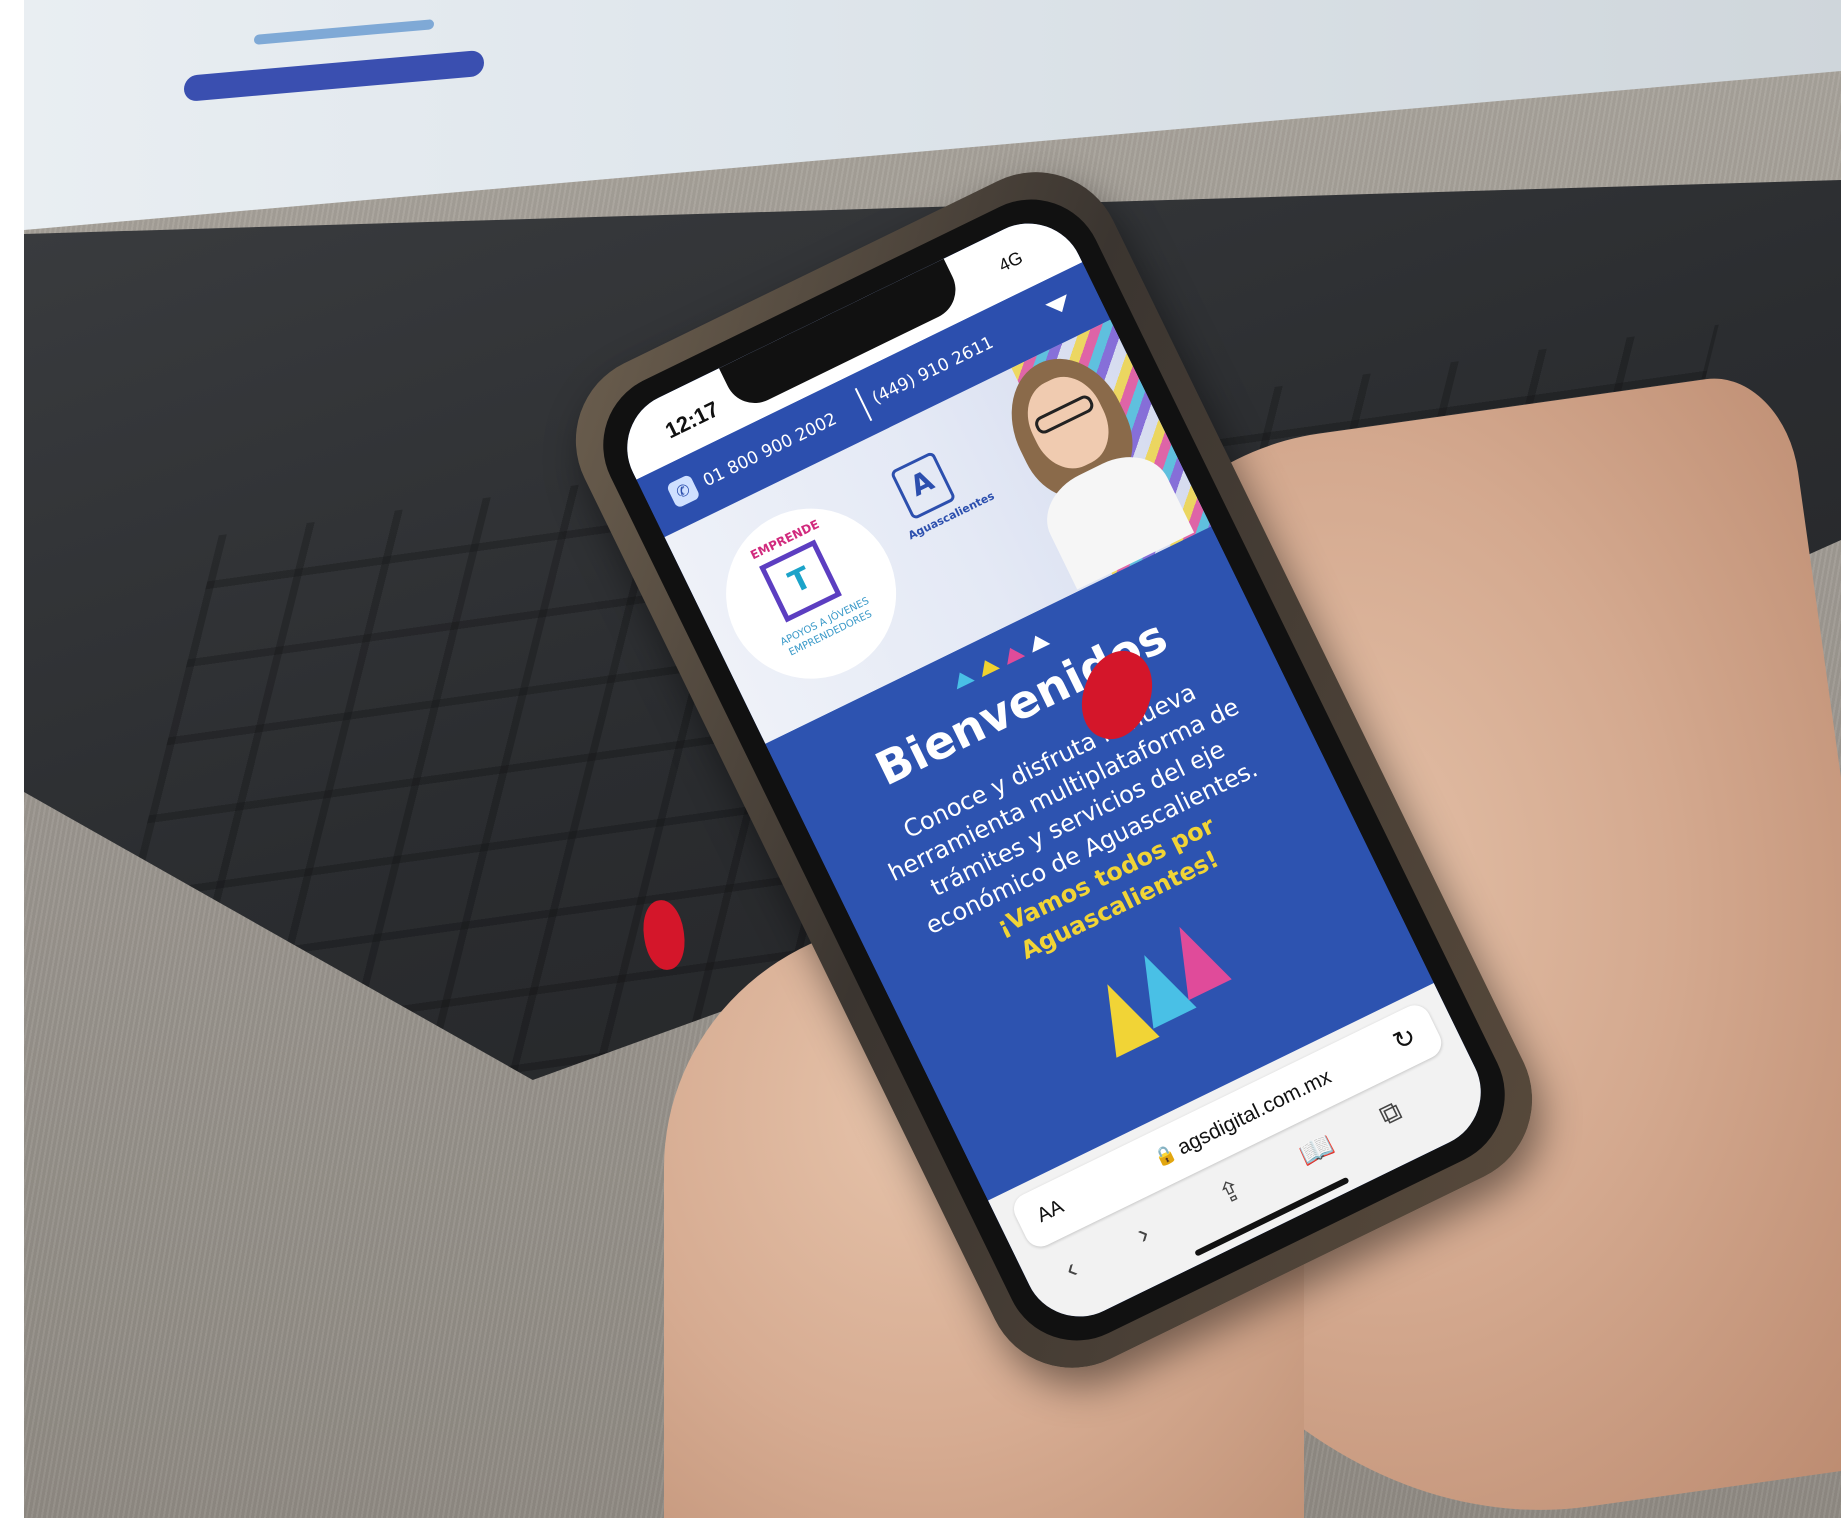  What do you see at coordinates (1143, 1233) in the screenshot?
I see `forward-icon: ›` at bounding box center [1143, 1233].